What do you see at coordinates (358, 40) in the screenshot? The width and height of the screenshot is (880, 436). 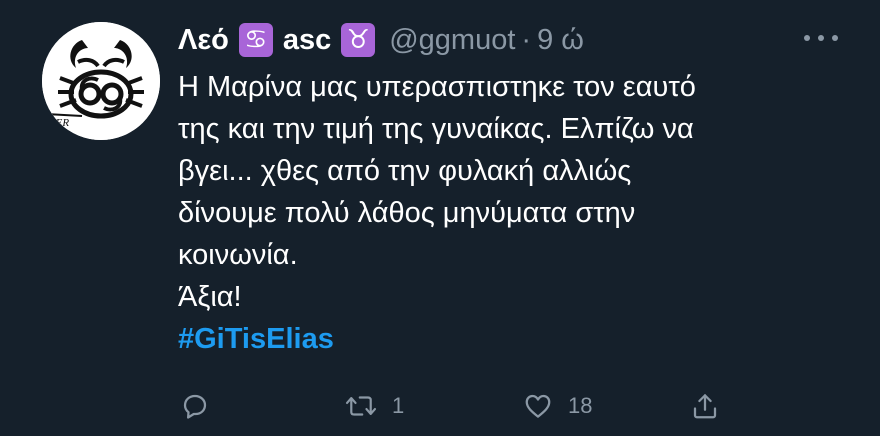 I see `taurus-sign-icon: ♉` at bounding box center [358, 40].